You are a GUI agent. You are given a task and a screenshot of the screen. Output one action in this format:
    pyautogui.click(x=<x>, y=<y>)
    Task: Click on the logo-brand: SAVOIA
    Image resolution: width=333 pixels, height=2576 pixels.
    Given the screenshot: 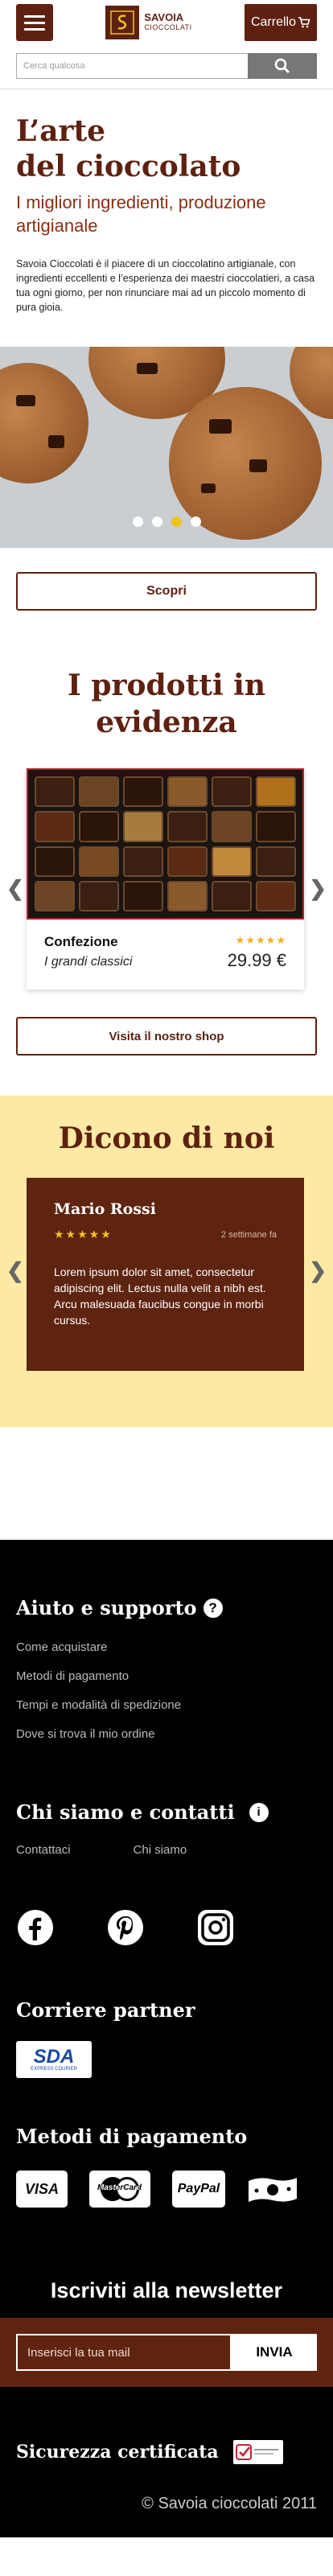 What is the action you would take?
    pyautogui.click(x=164, y=17)
    